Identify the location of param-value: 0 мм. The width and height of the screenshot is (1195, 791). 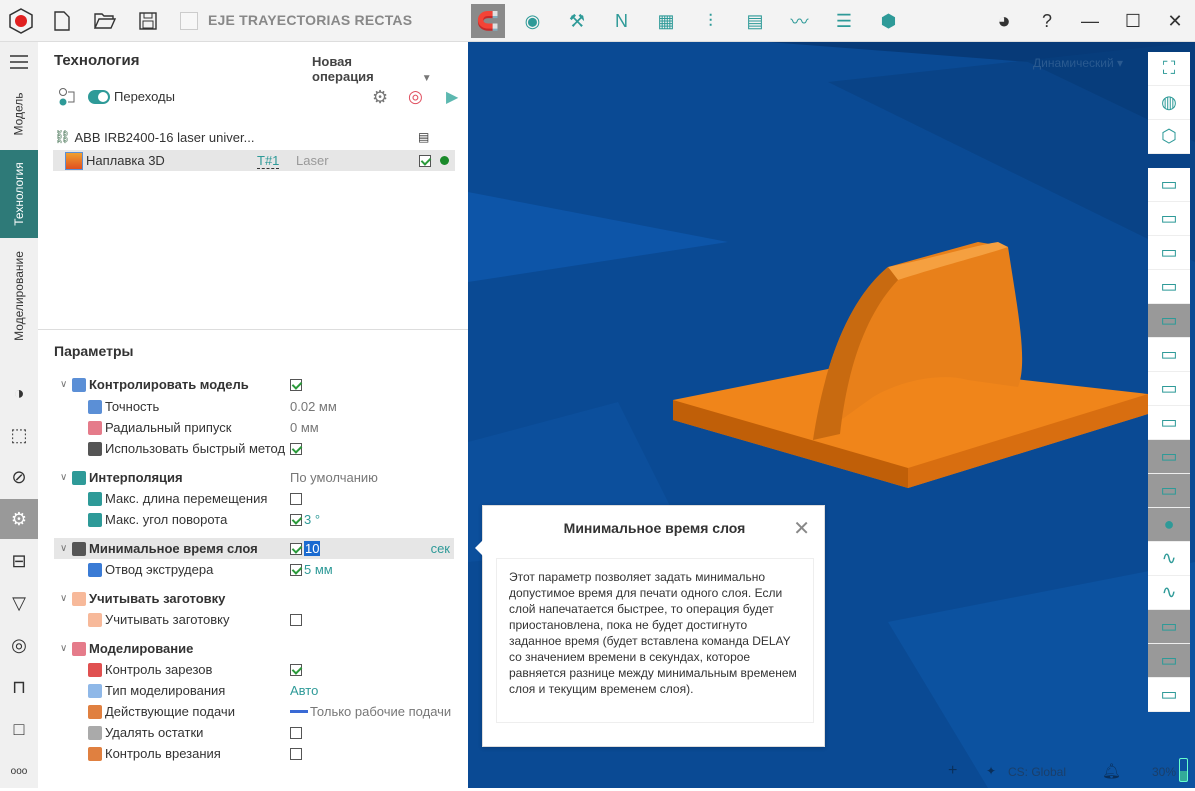
(304, 427).